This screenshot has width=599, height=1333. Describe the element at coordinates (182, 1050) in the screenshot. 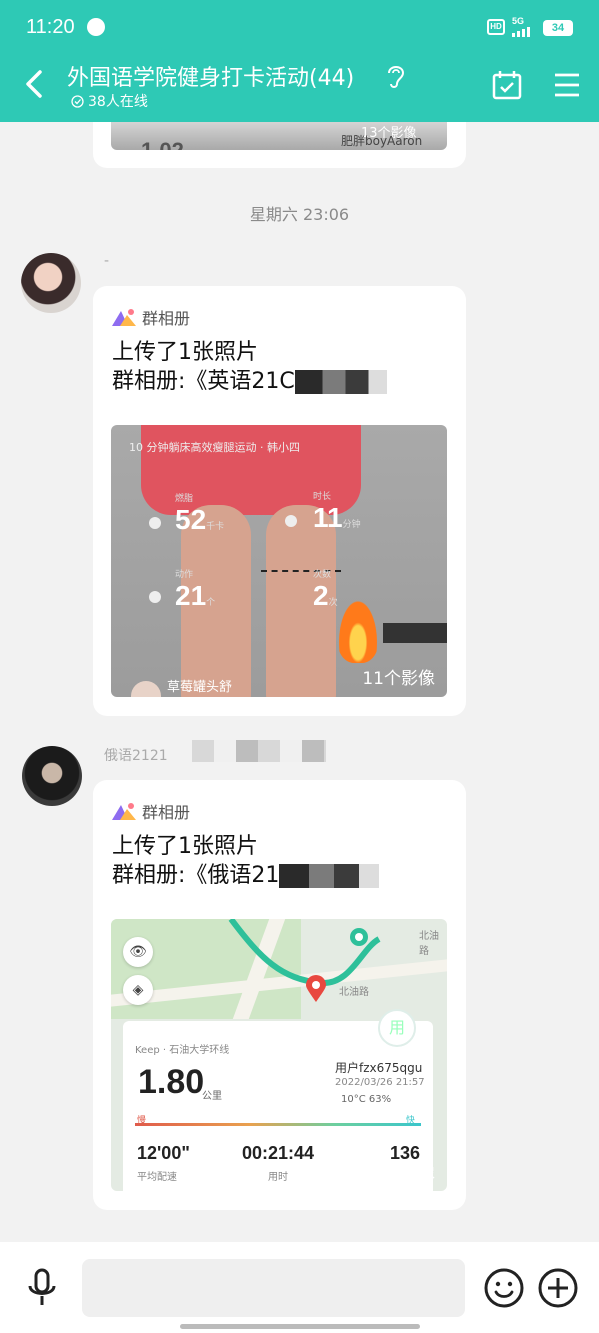

I see `run-source: Keep · 石油大学环线` at that location.